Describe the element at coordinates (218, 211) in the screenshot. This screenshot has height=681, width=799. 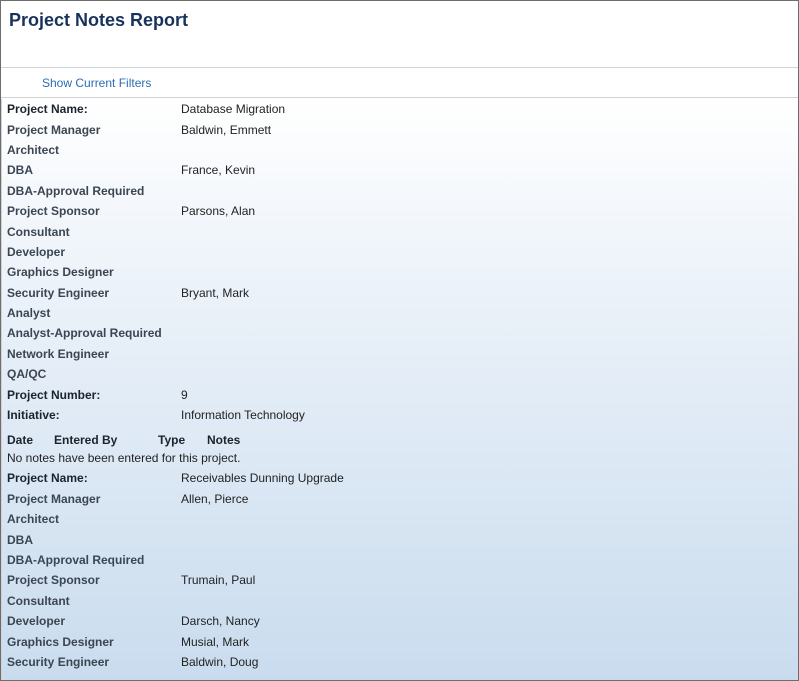
I see `field-value: Parsons, Alan` at that location.